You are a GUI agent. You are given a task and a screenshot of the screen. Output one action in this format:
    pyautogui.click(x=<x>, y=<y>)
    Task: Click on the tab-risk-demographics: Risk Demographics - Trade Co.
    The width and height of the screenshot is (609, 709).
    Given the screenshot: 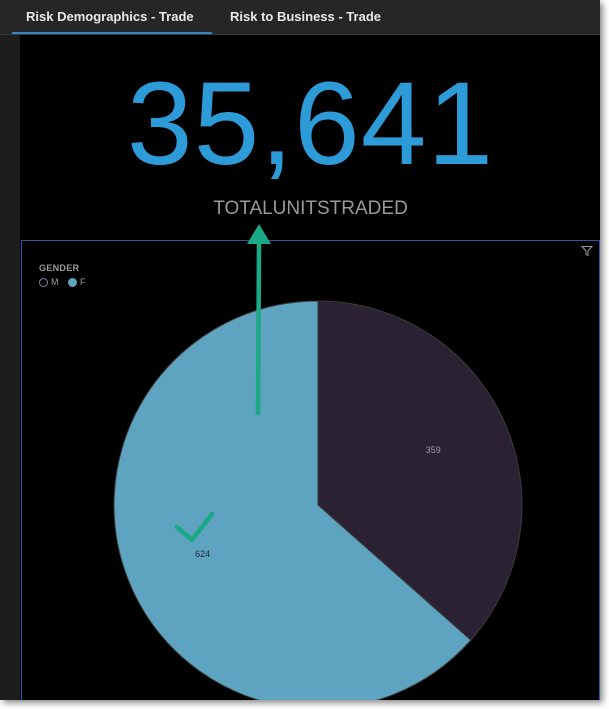 What is the action you would take?
    pyautogui.click(x=112, y=29)
    